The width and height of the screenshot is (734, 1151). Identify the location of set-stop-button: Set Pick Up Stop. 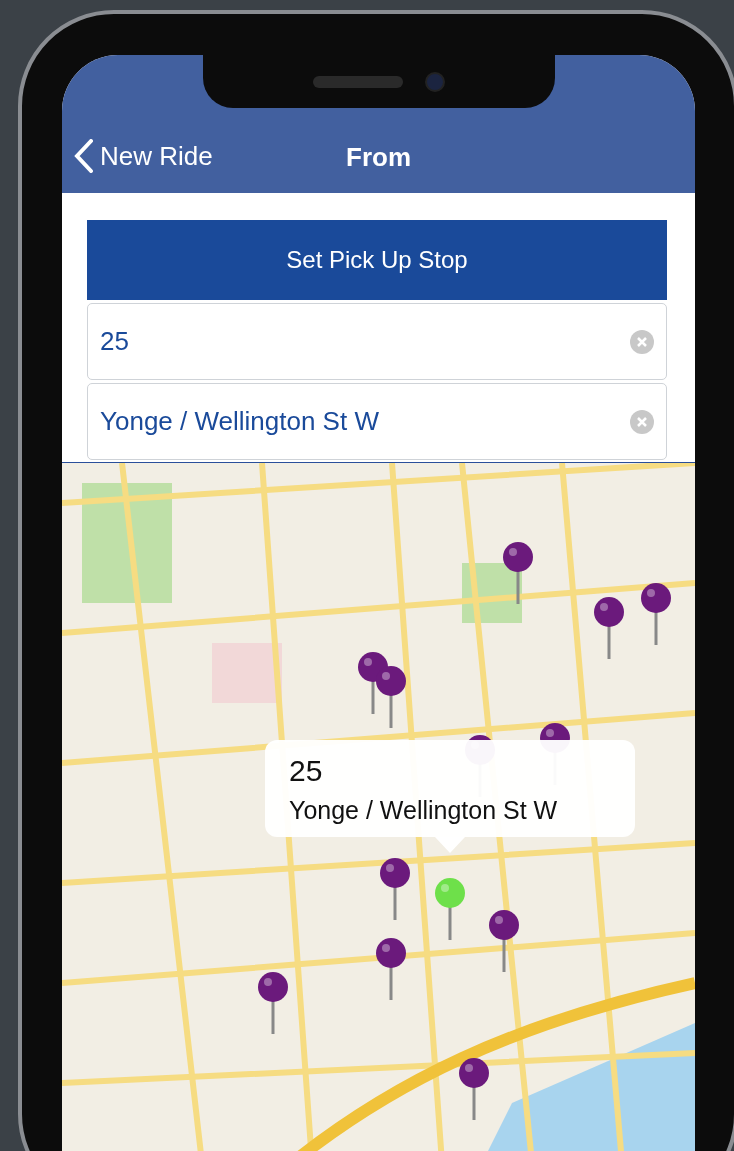
(377, 260).